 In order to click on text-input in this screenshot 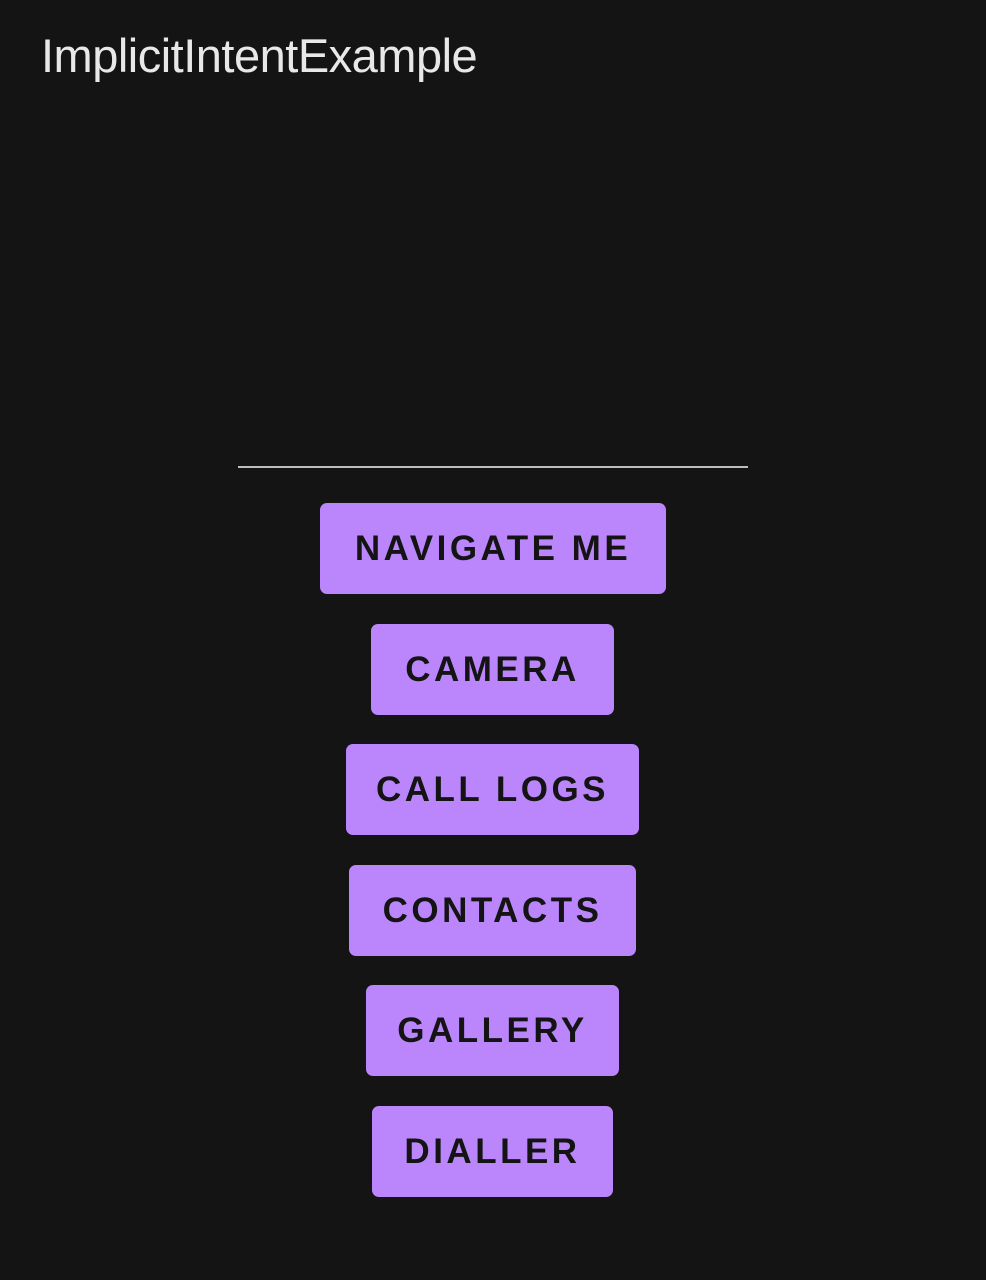, I will do `click(493, 444)`.